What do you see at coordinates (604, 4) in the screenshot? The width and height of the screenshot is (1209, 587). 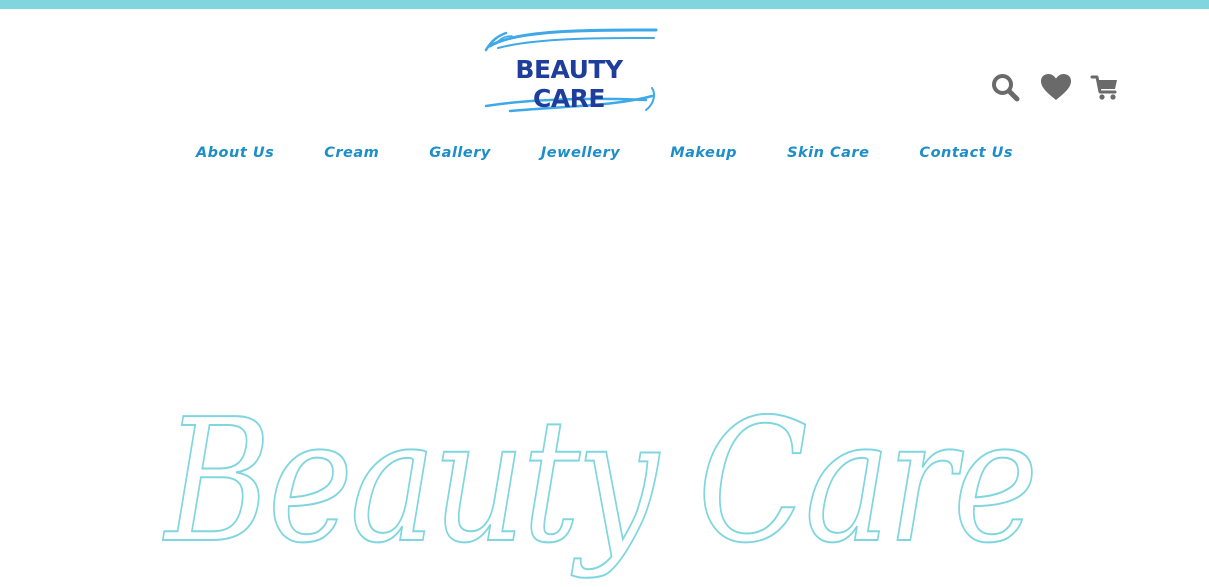 I see `top-accent-bar` at bounding box center [604, 4].